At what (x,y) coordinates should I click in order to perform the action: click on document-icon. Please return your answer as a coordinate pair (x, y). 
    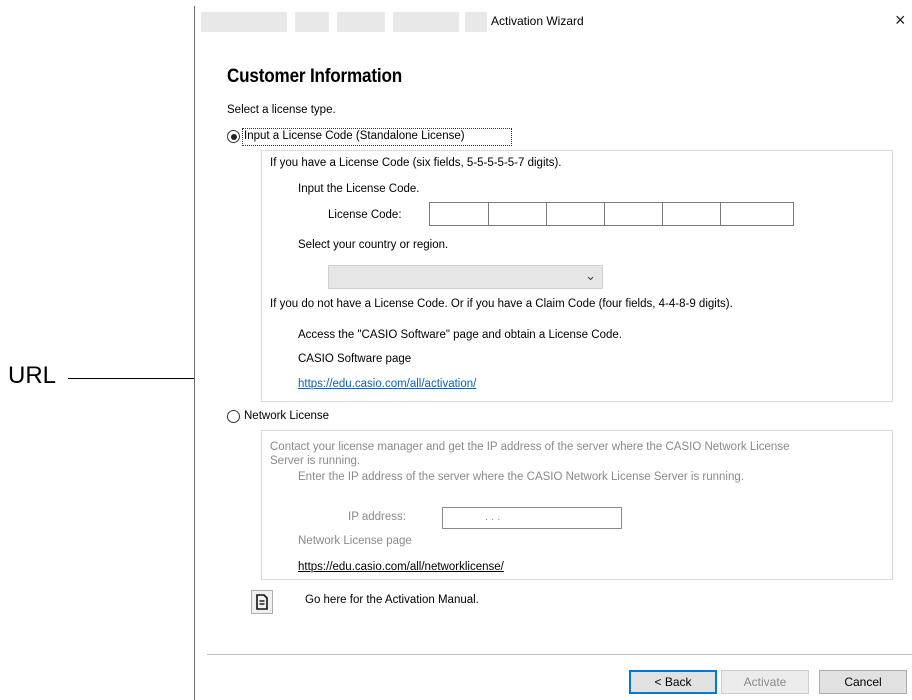
    Looking at the image, I should click on (262, 602).